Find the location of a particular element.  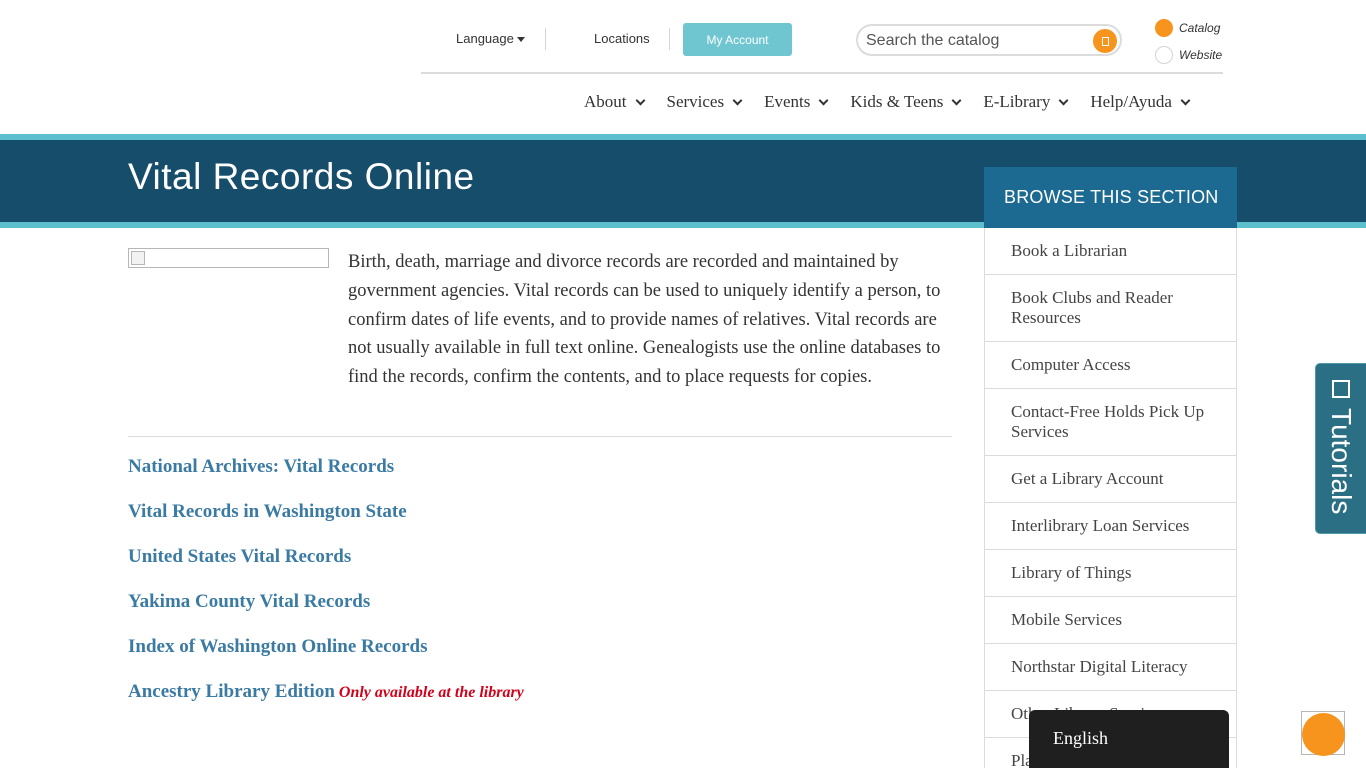

locations-link: Locations is located at coordinates (622, 38).